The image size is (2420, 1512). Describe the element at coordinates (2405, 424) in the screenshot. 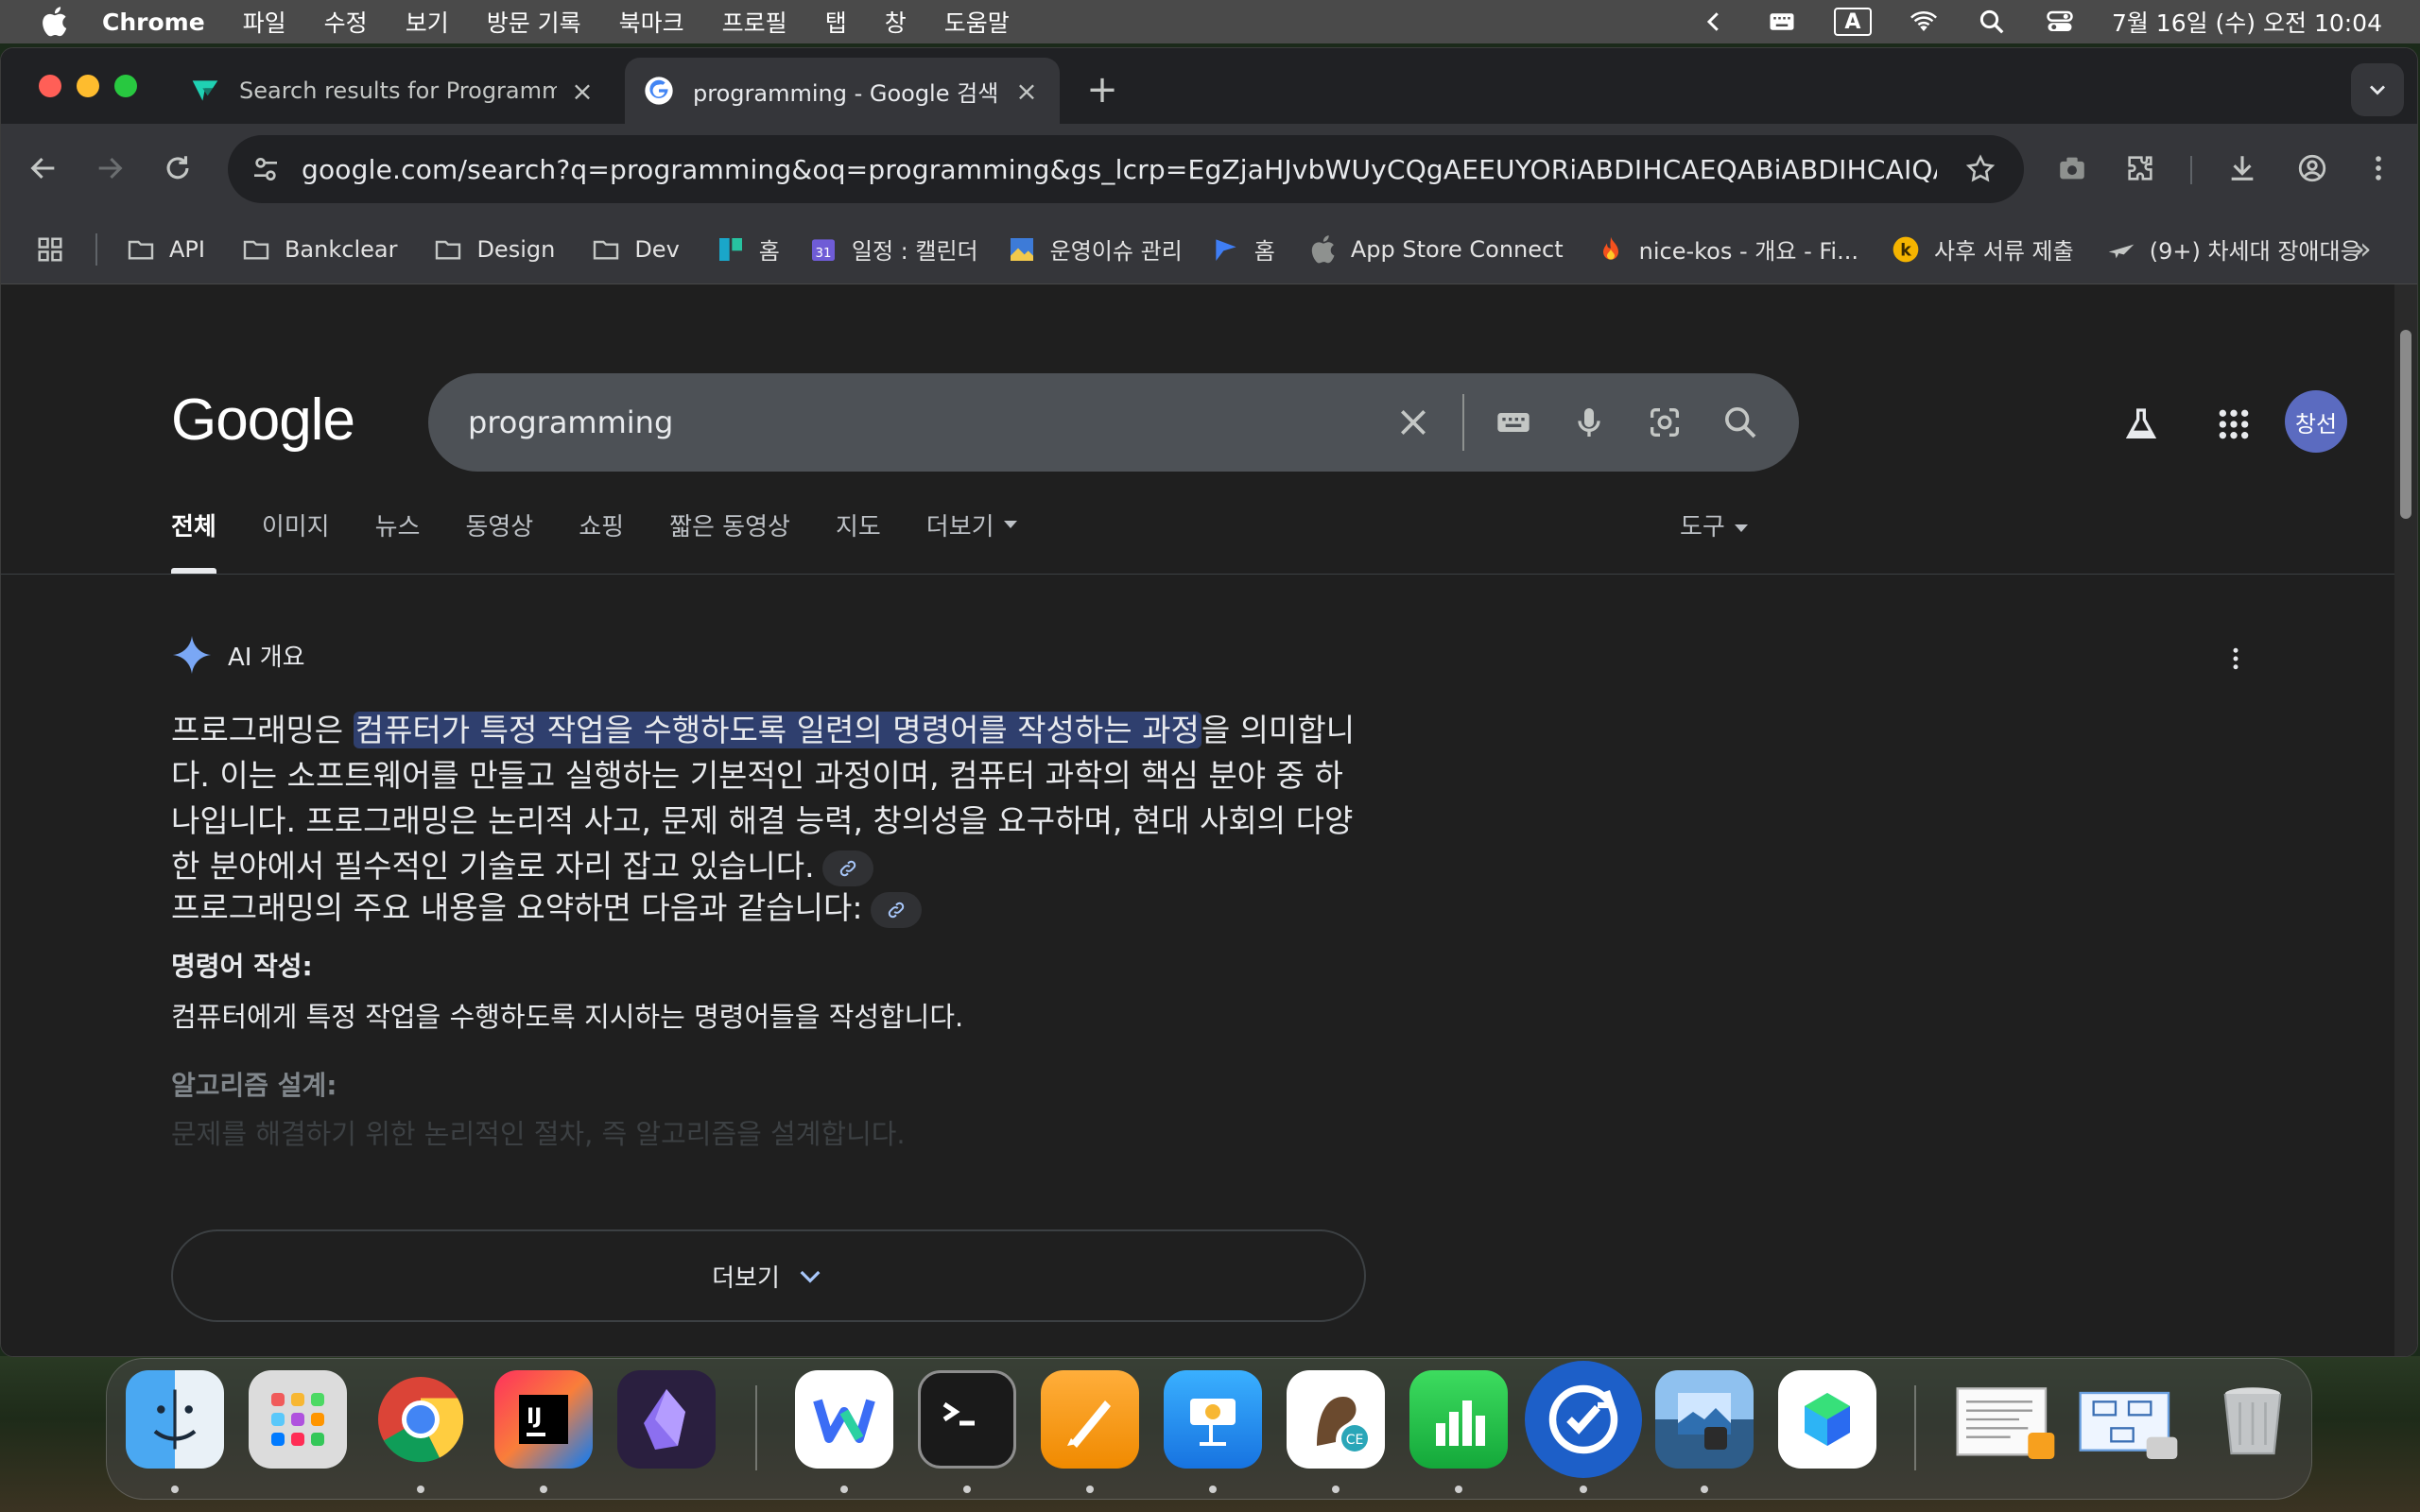

I see `scrollbar-thumb` at that location.